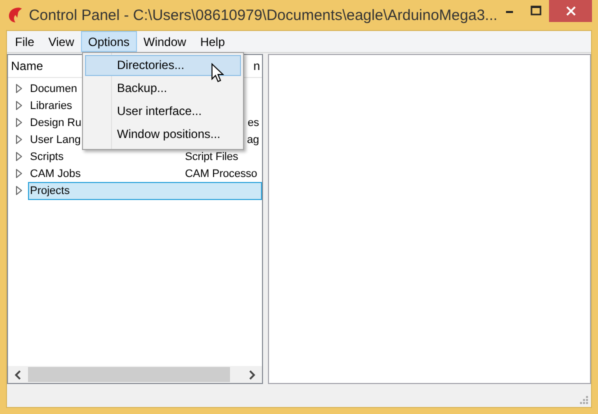 The image size is (598, 414). I want to click on mouse-pointer-icon, so click(217, 73).